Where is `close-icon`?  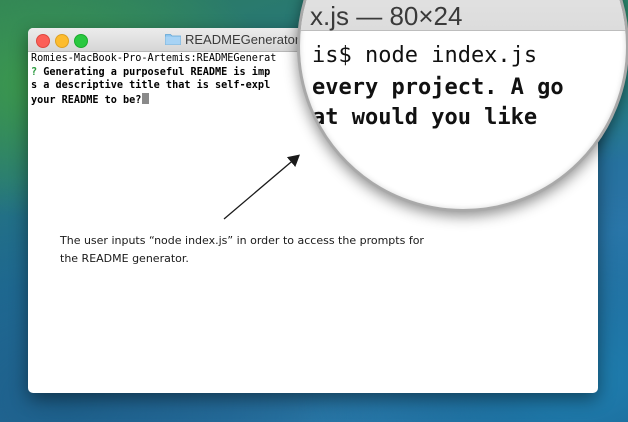 close-icon is located at coordinates (43, 41).